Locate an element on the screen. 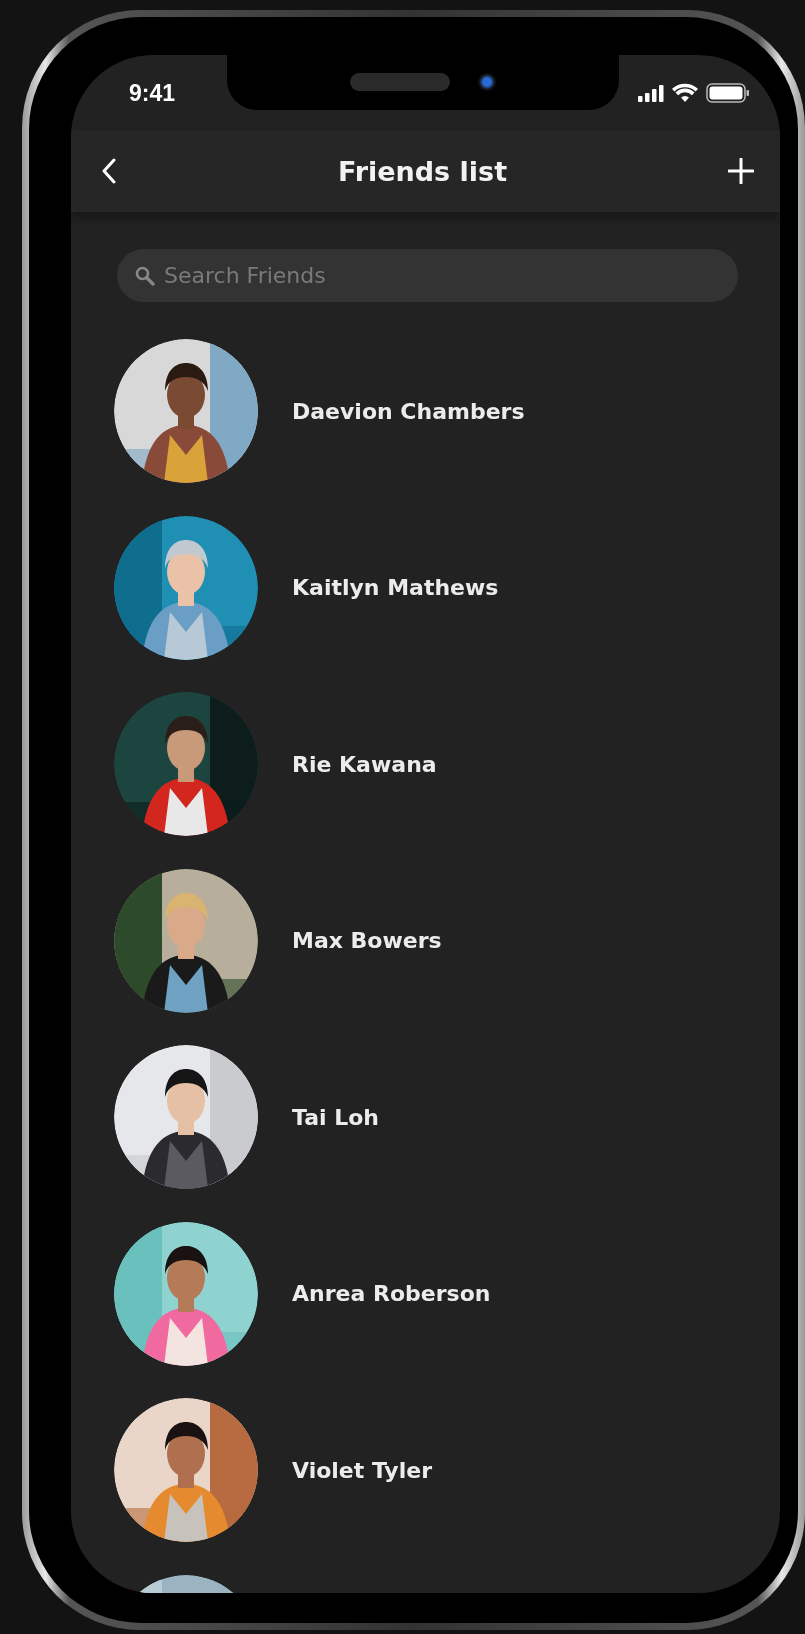 The height and width of the screenshot is (1634, 805). friend-name: Tai Loh is located at coordinates (335, 1117).